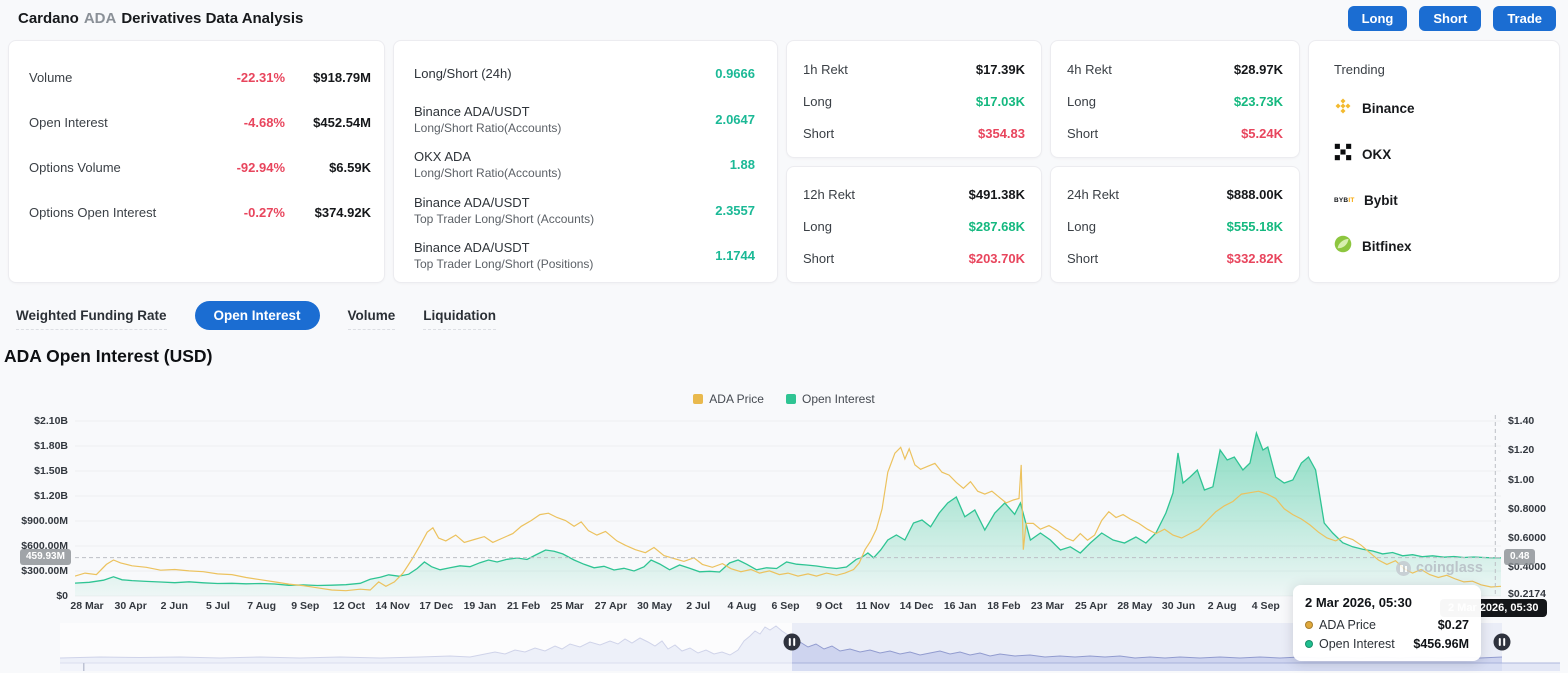  Describe the element at coordinates (830, 399) in the screenshot. I see `legend-item-open-interest: Open Interest` at that location.